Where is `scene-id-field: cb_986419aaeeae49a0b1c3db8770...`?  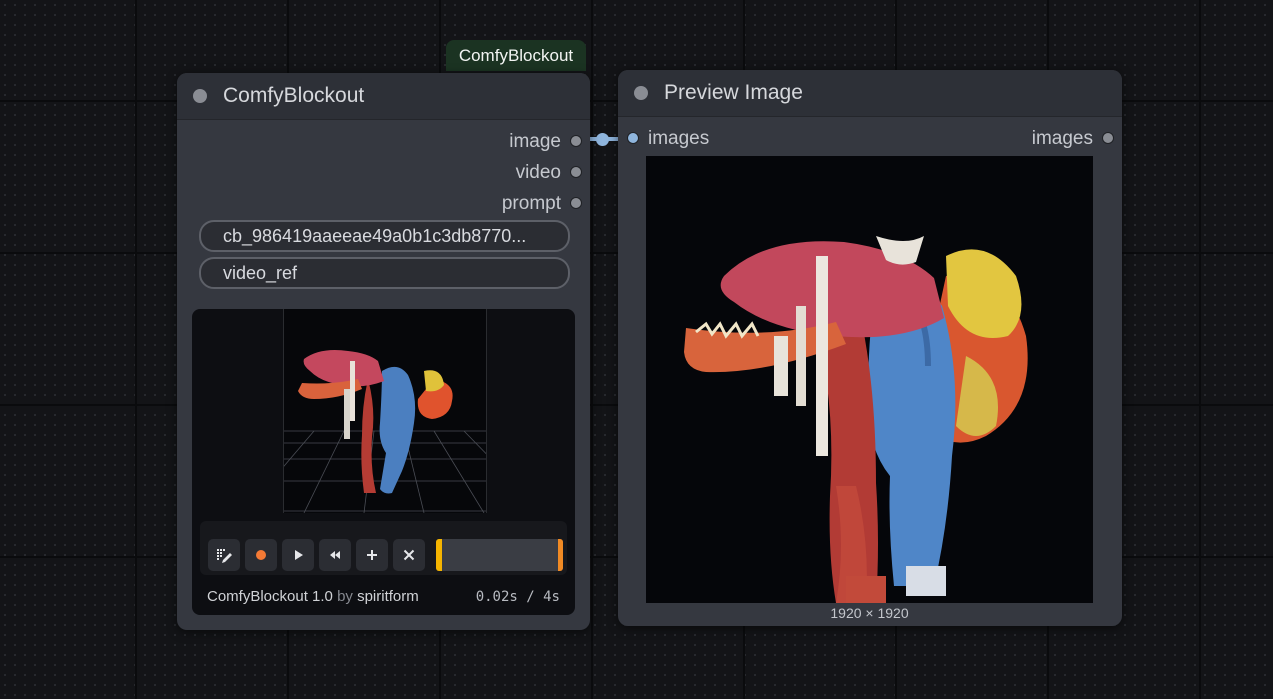 scene-id-field: cb_986419aaeeae49a0b1c3db8770... is located at coordinates (384, 236).